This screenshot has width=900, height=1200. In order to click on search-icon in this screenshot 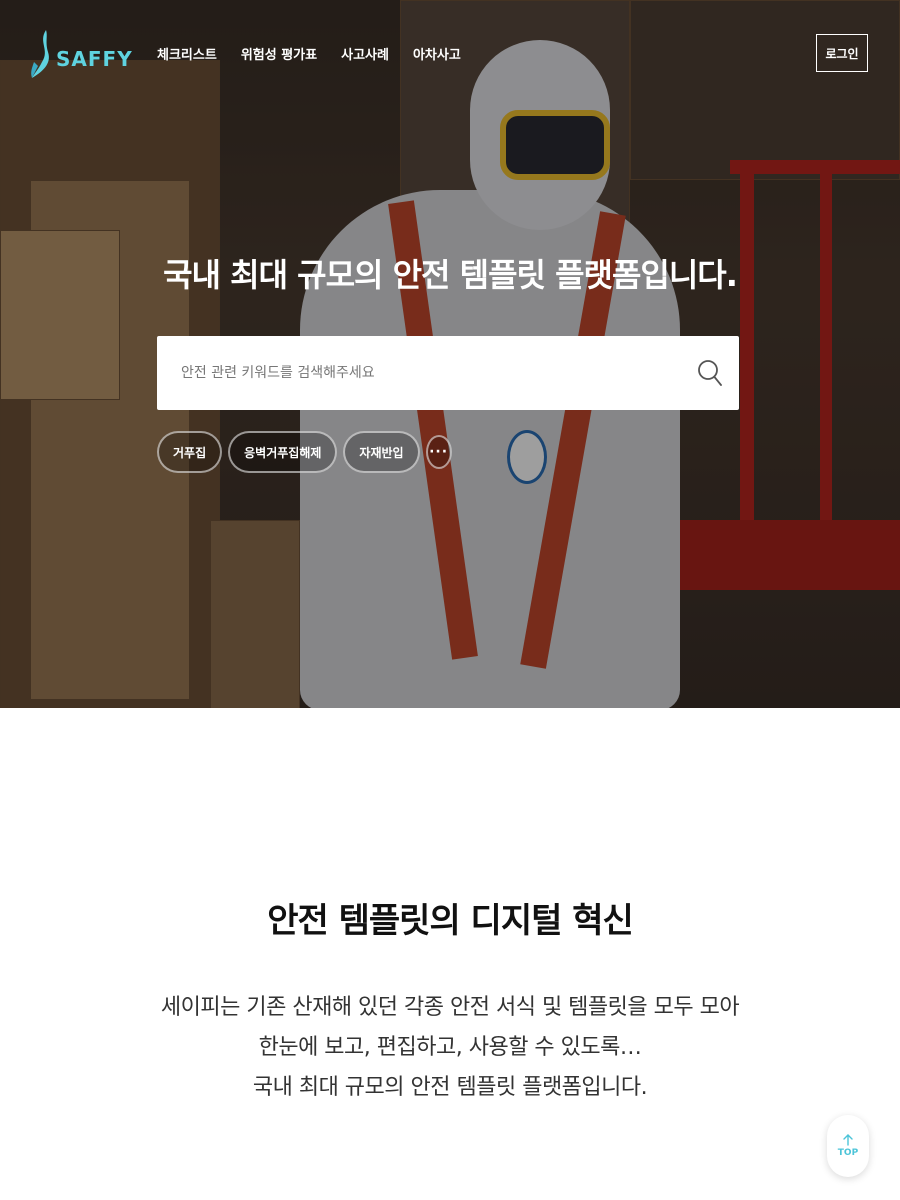, I will do `click(710, 373)`.